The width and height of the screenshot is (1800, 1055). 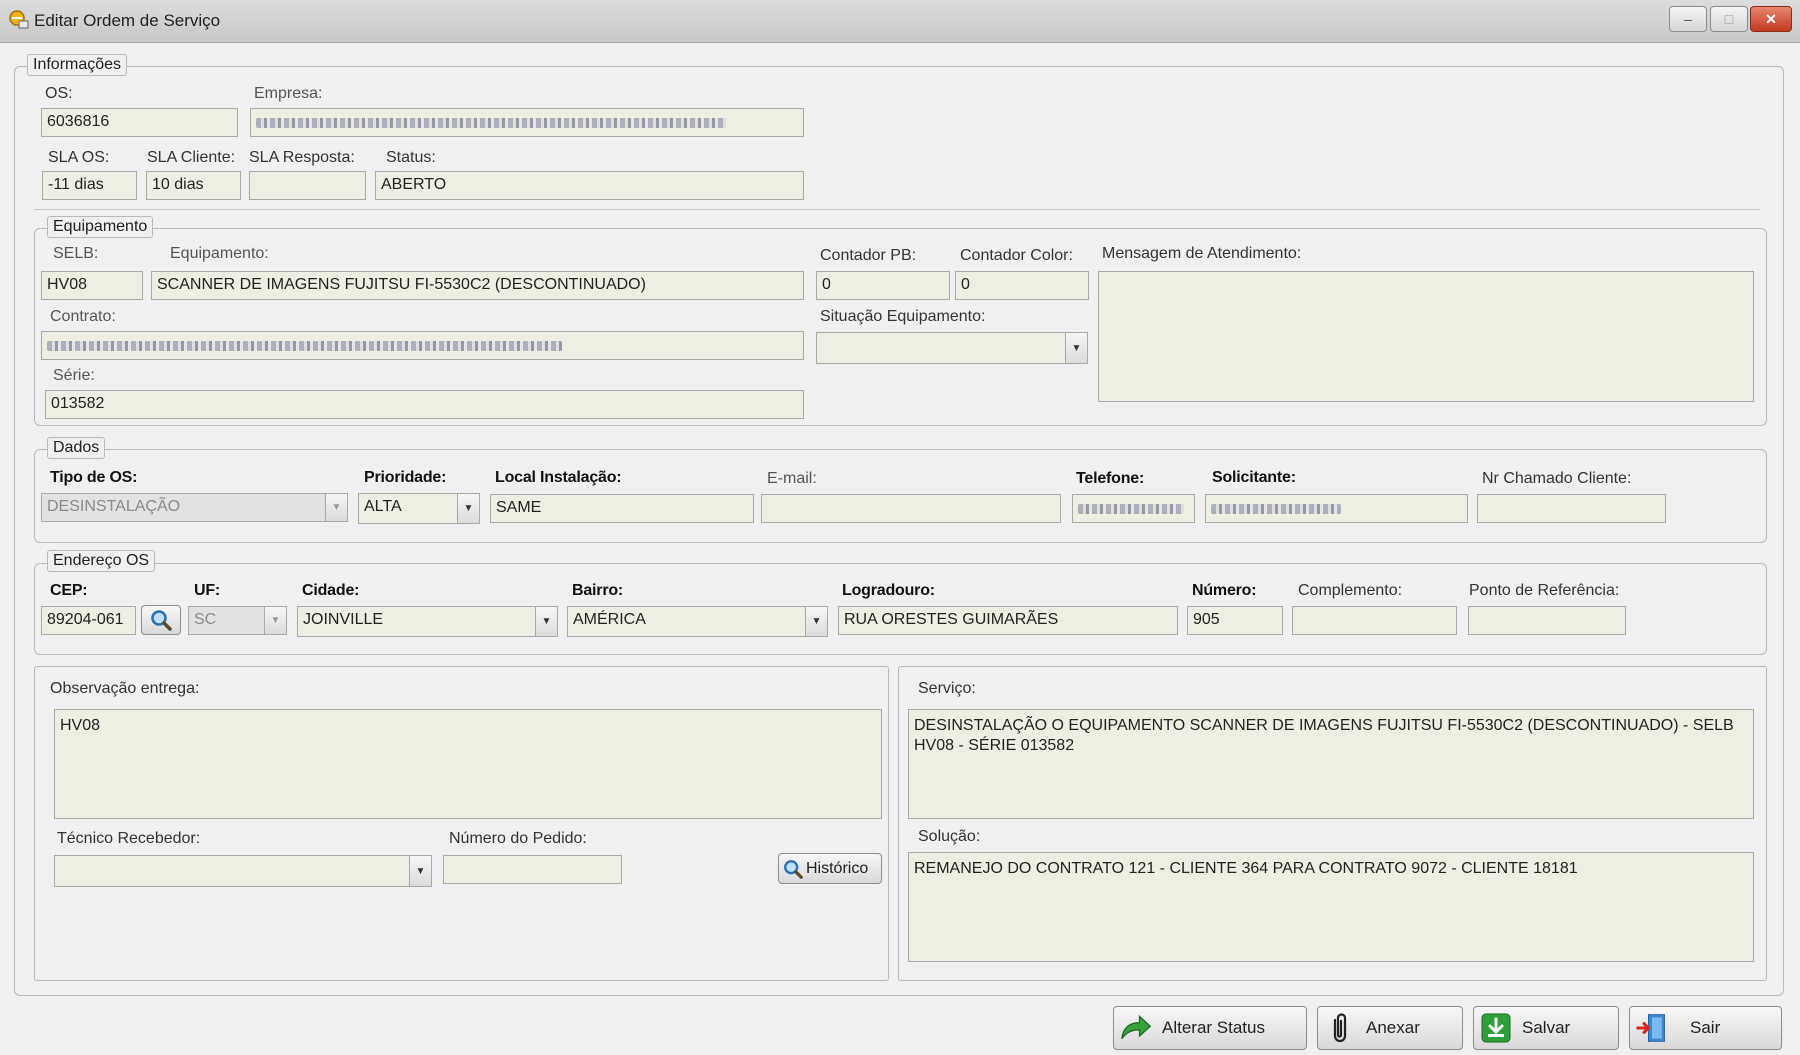 I want to click on nr-chamado-label: Nr Chamado Cliente:, so click(x=1557, y=478).